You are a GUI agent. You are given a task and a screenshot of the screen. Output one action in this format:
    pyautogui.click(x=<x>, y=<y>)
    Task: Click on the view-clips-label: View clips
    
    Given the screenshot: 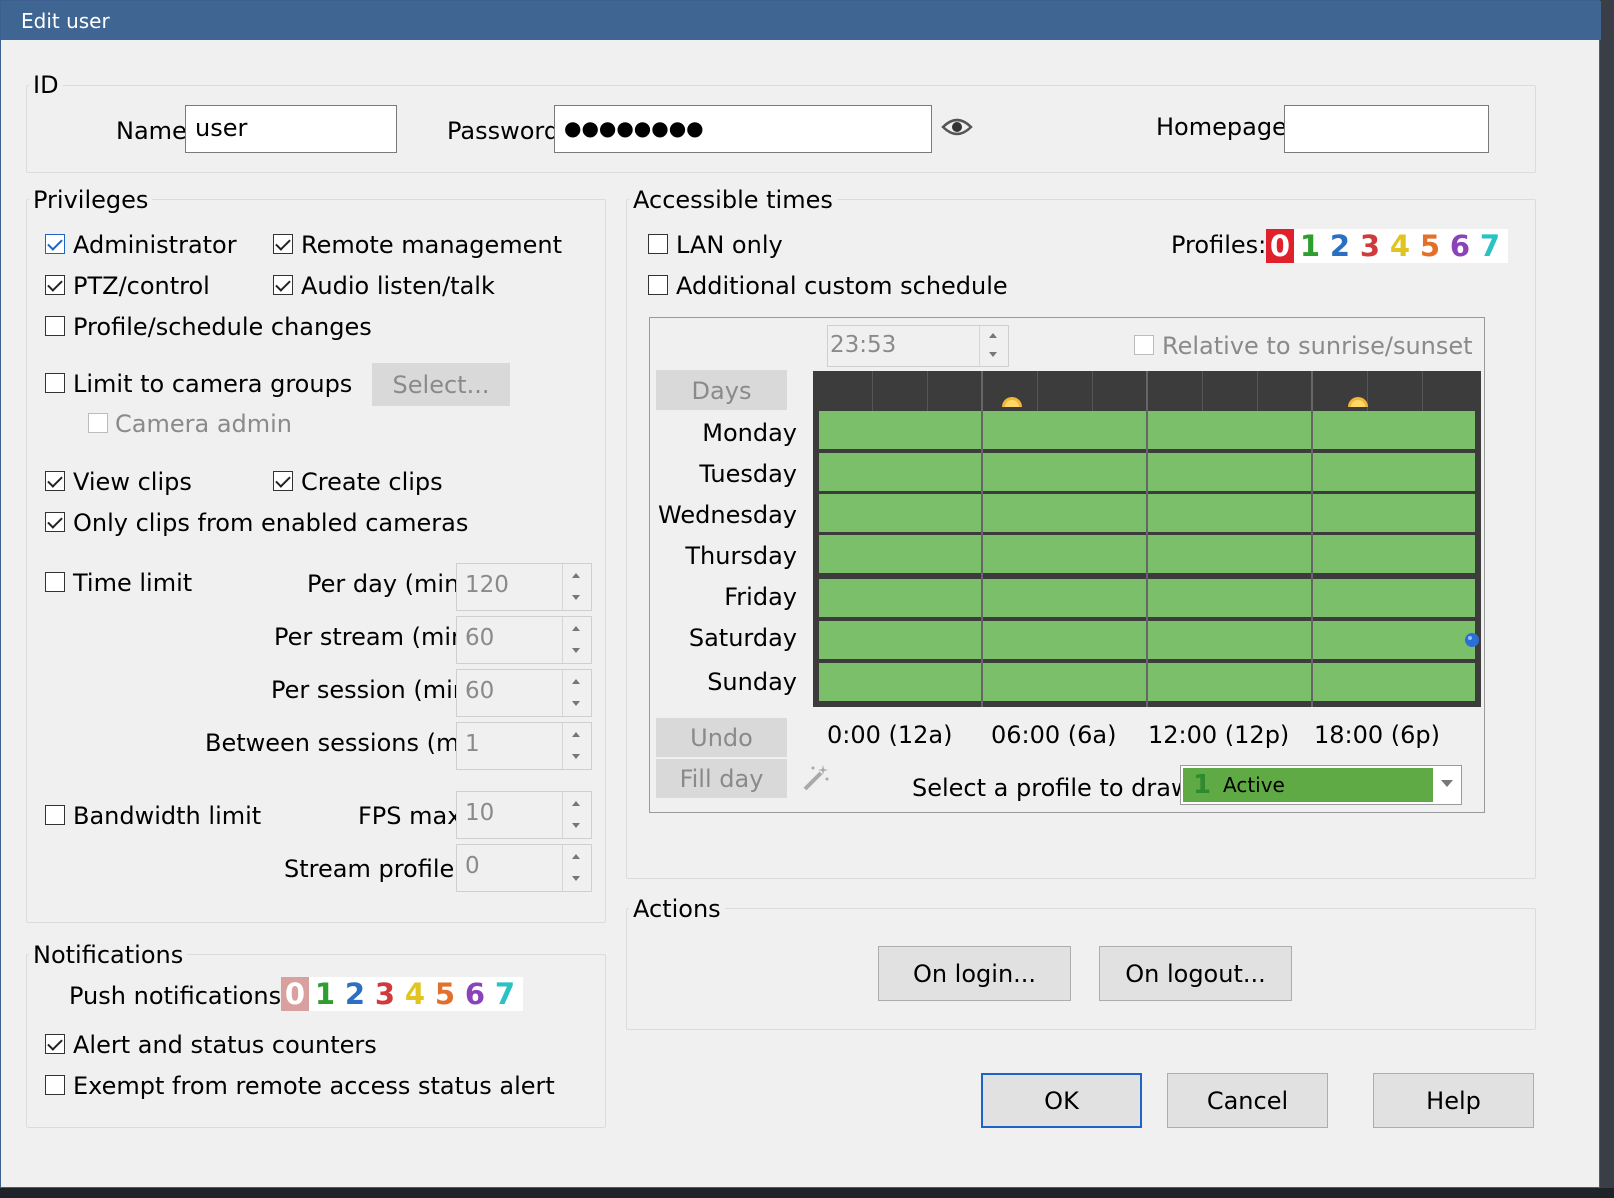 What is the action you would take?
    pyautogui.click(x=132, y=482)
    